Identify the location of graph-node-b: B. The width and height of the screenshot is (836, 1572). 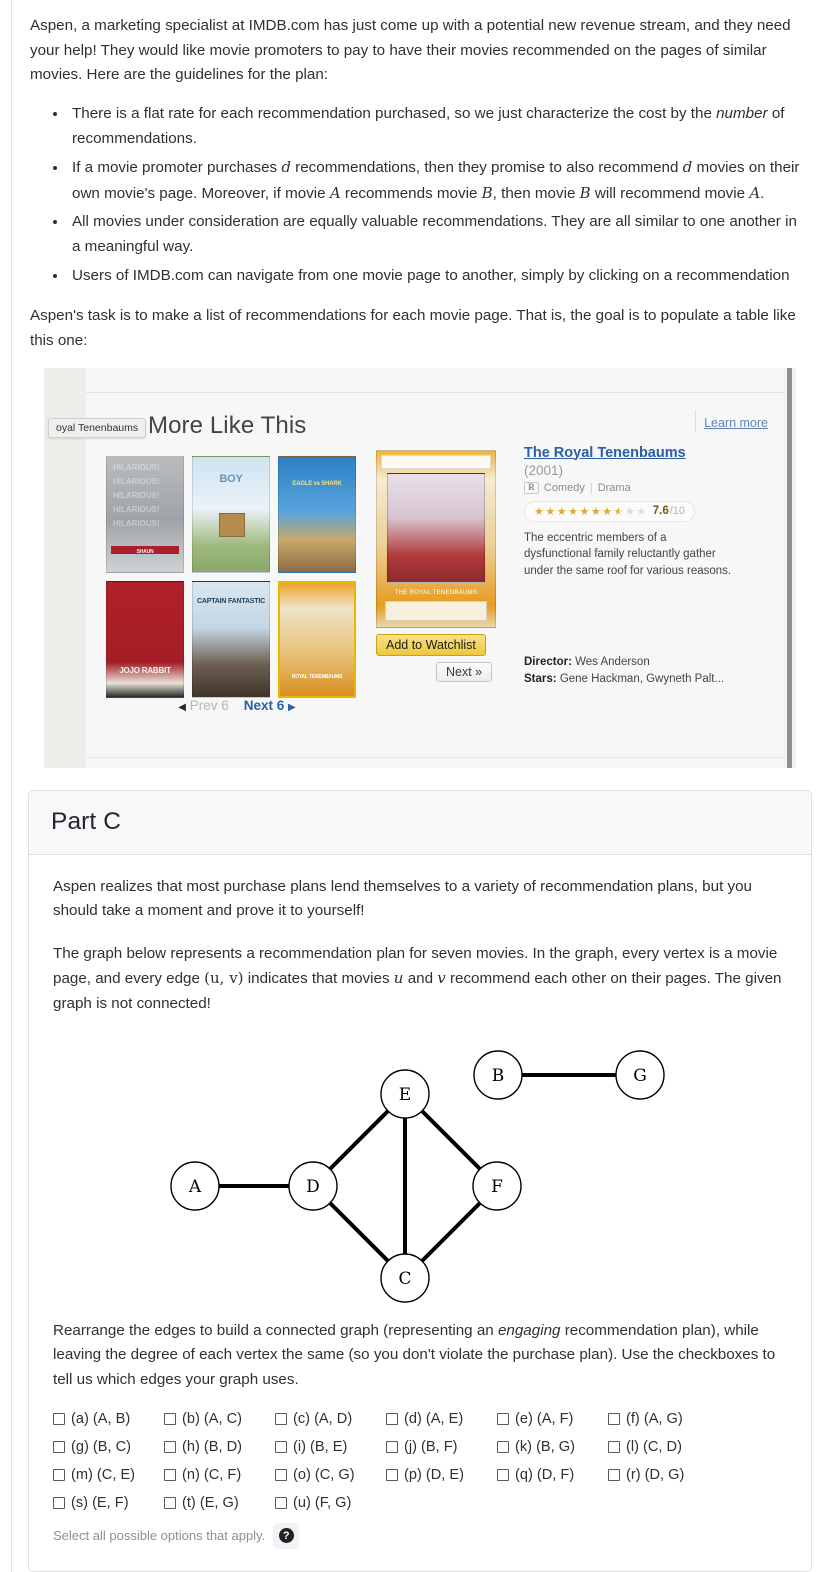
(498, 1074).